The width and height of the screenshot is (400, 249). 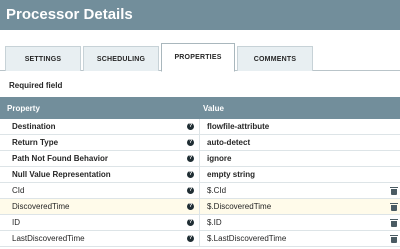 I want to click on property-name: Path Not Found Behavior, so click(x=60, y=158).